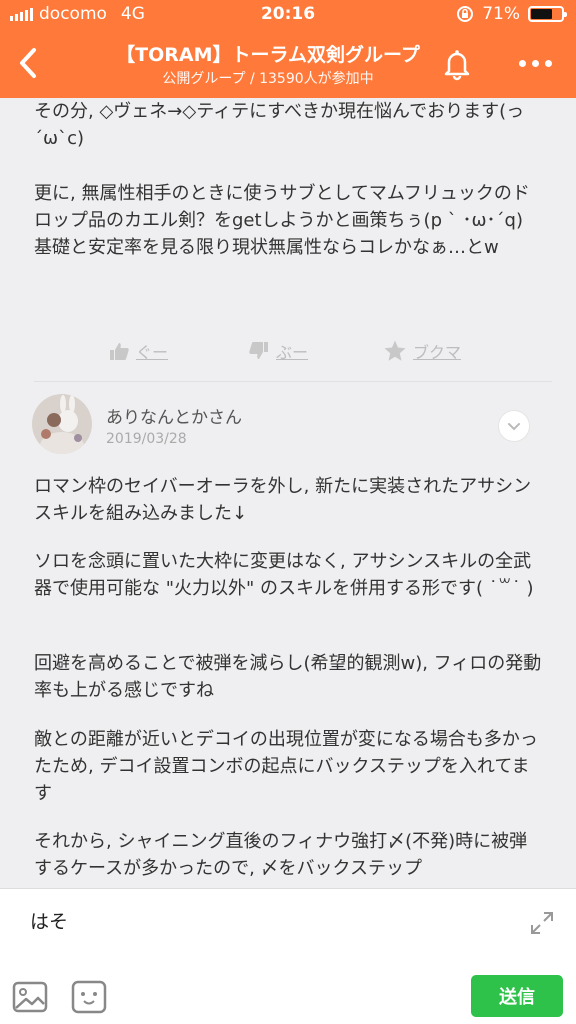 The height and width of the screenshot is (1024, 576). I want to click on sticker-button, so click(89, 997).